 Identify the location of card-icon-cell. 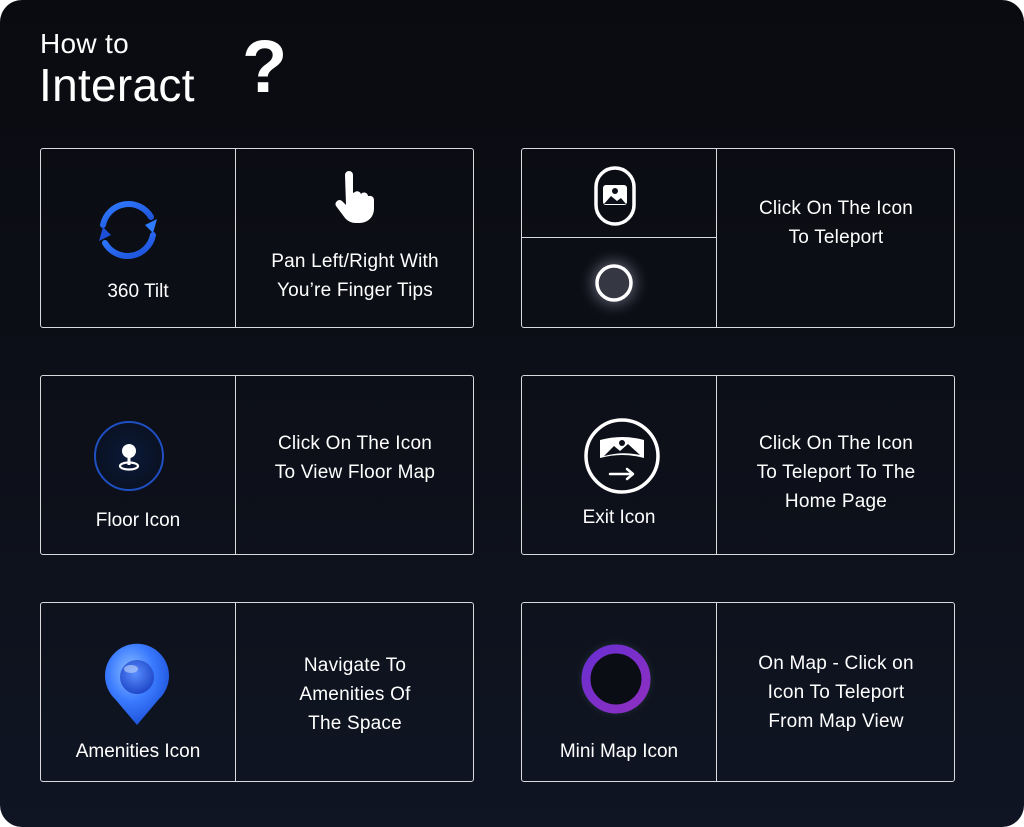
(619, 238).